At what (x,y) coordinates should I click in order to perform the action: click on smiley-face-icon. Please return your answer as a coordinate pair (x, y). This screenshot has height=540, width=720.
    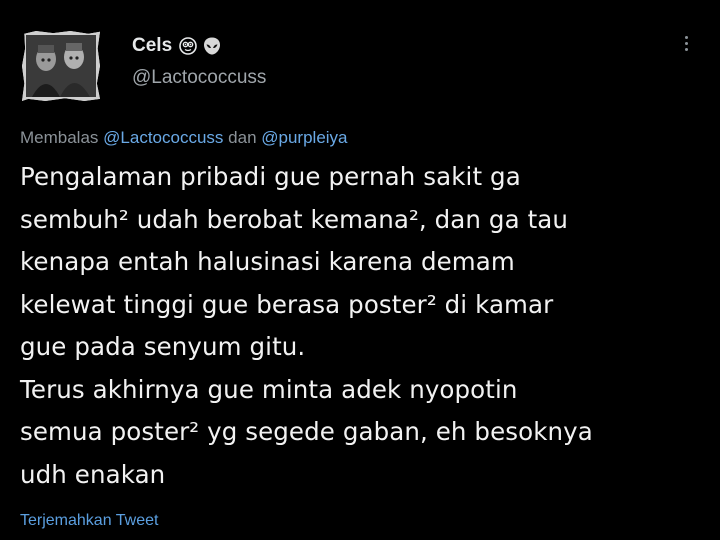
    Looking at the image, I should click on (189, 46).